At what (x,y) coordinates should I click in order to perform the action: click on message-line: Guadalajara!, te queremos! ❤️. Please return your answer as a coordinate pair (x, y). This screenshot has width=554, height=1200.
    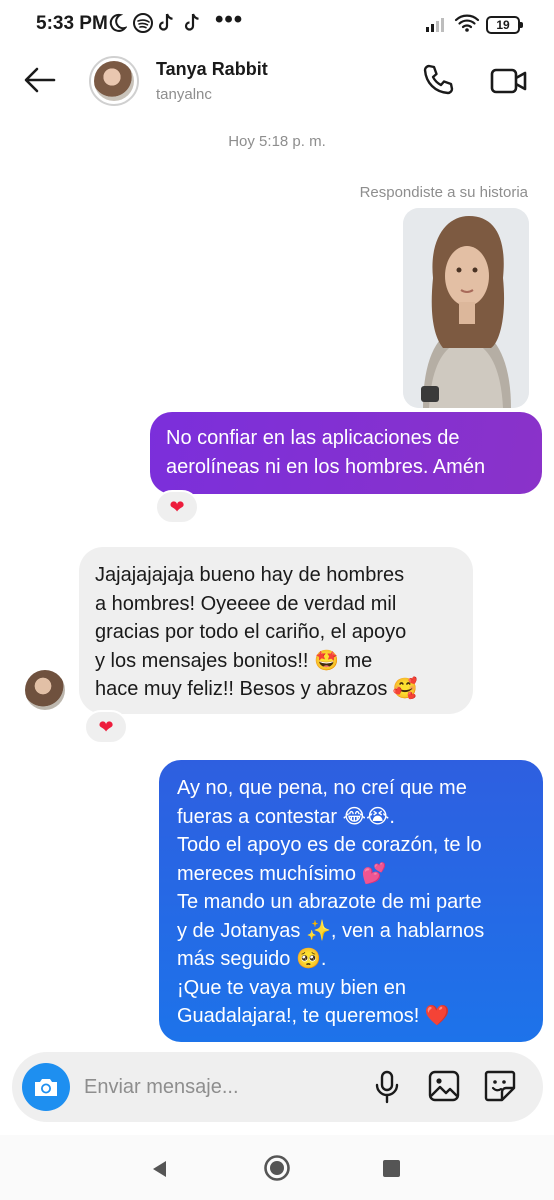
    Looking at the image, I should click on (313, 1016).